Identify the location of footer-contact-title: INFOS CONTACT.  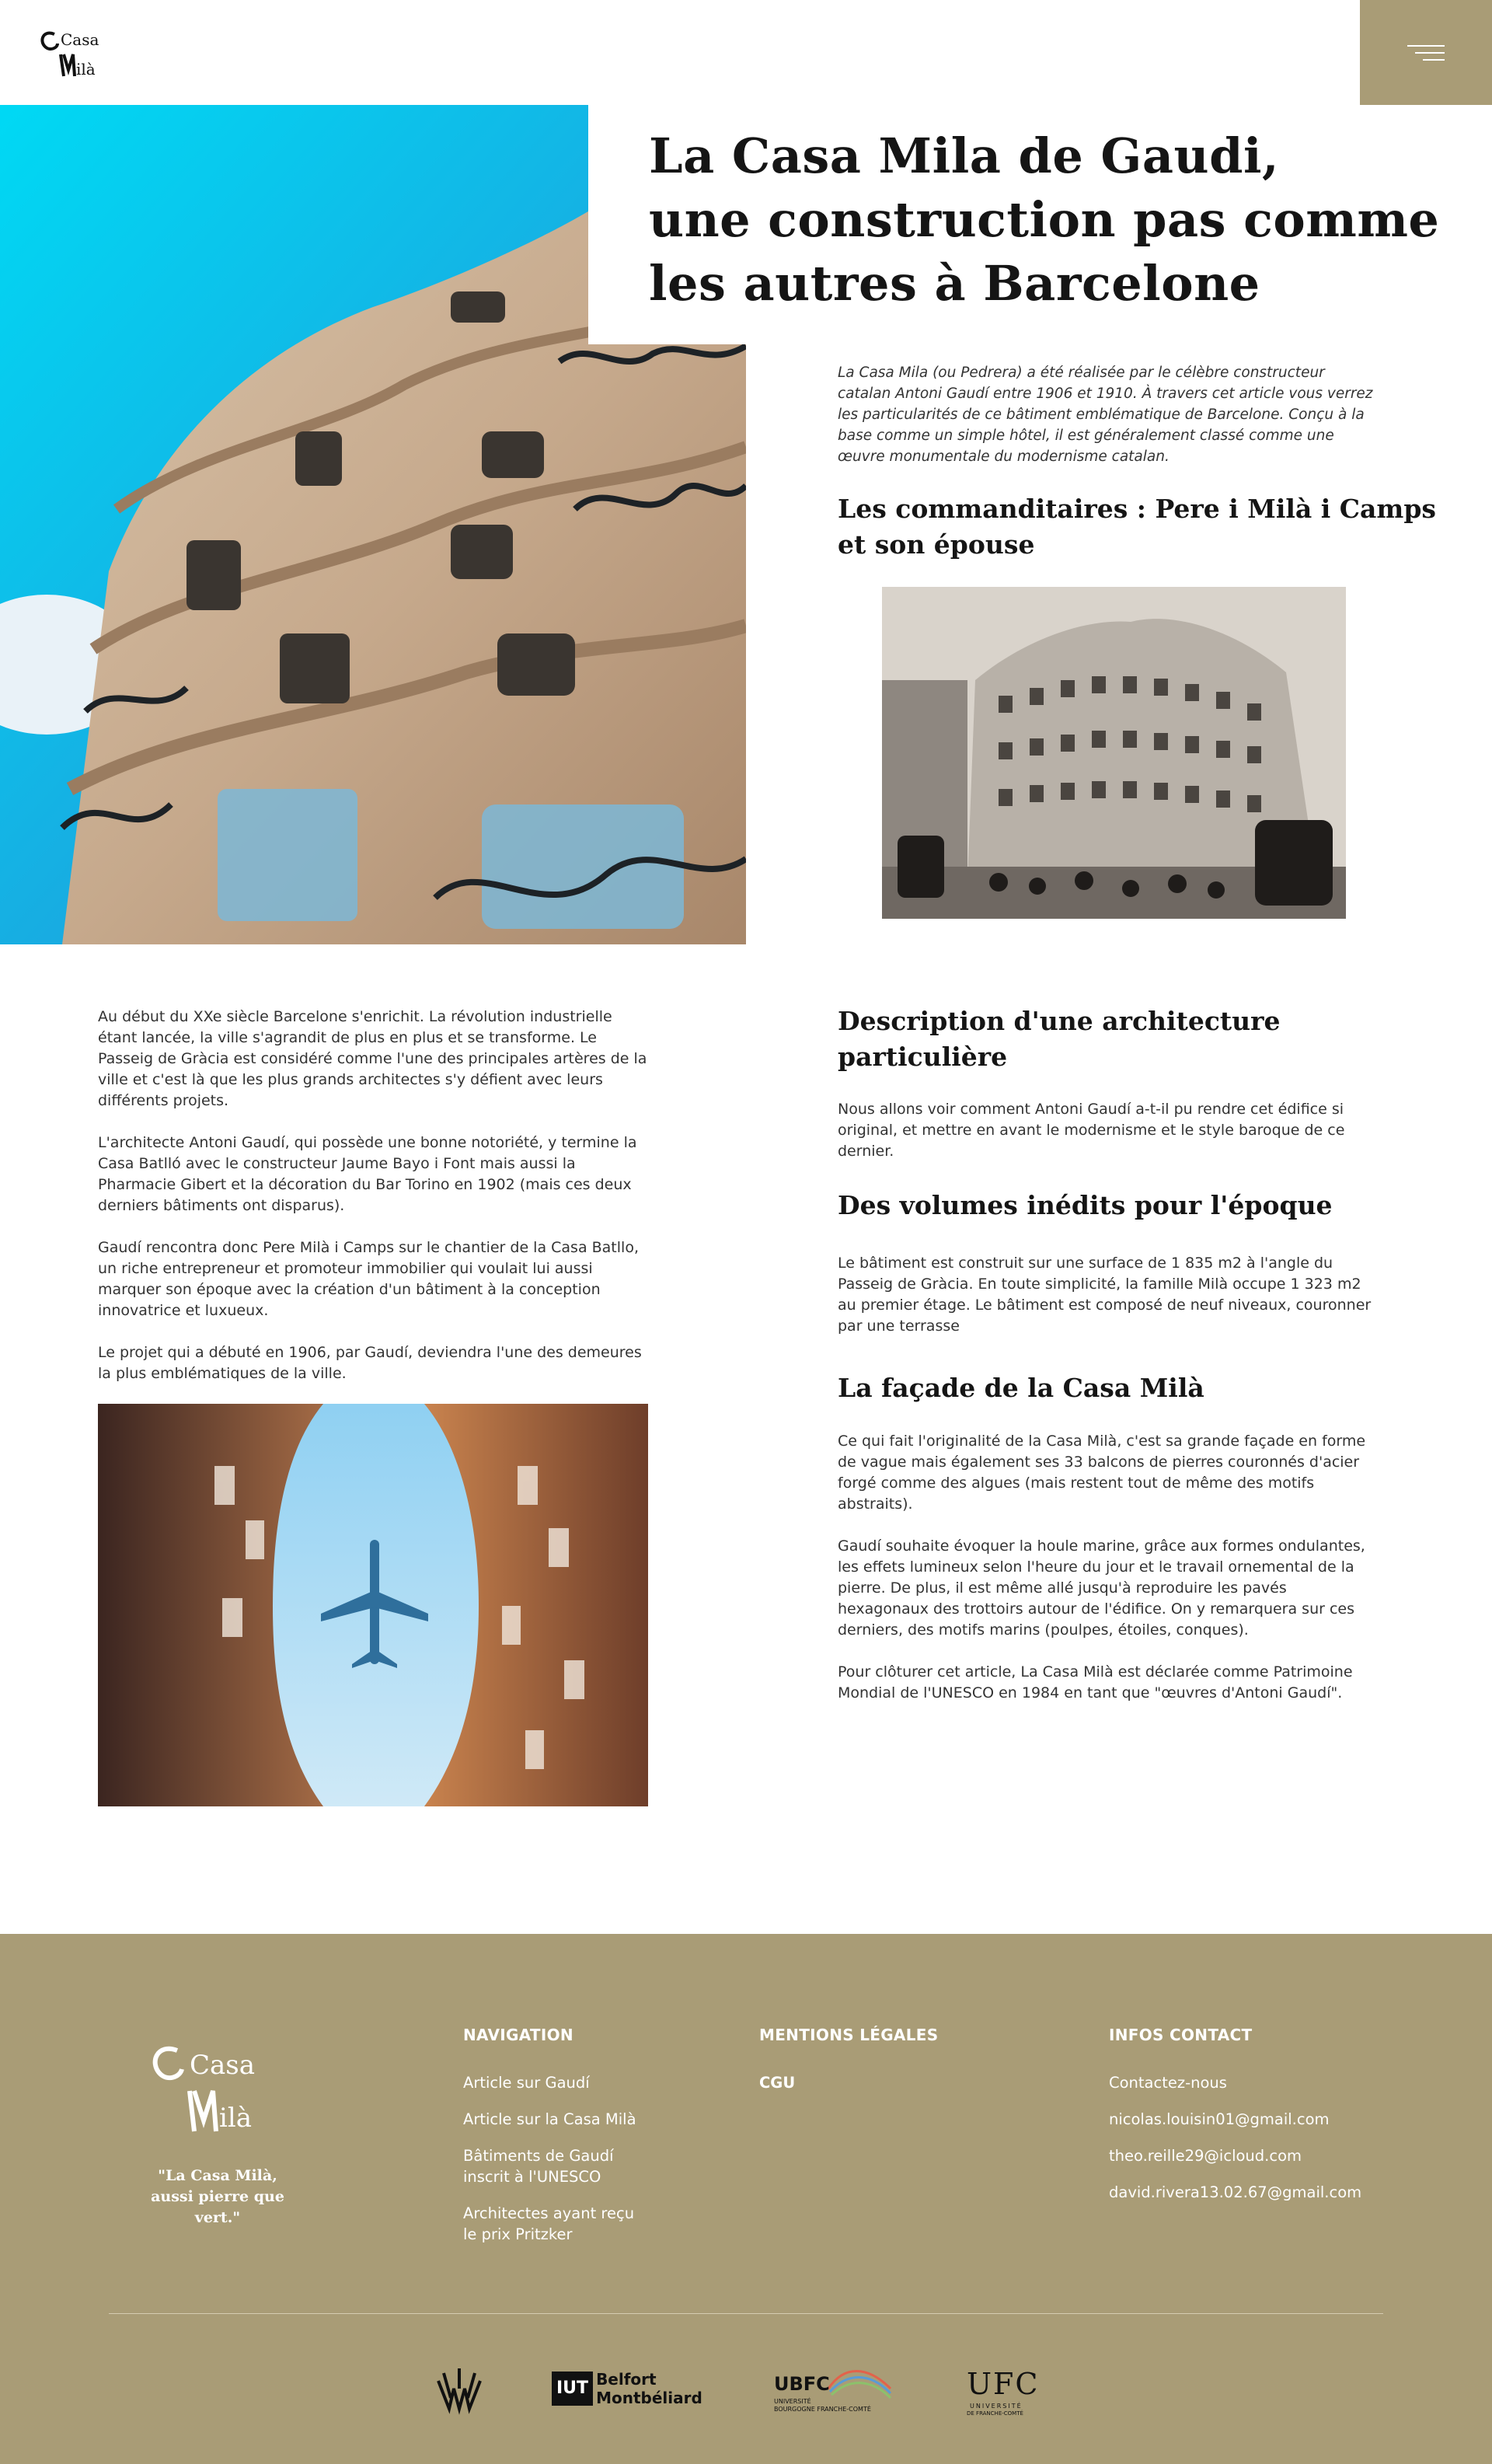
(1181, 2035).